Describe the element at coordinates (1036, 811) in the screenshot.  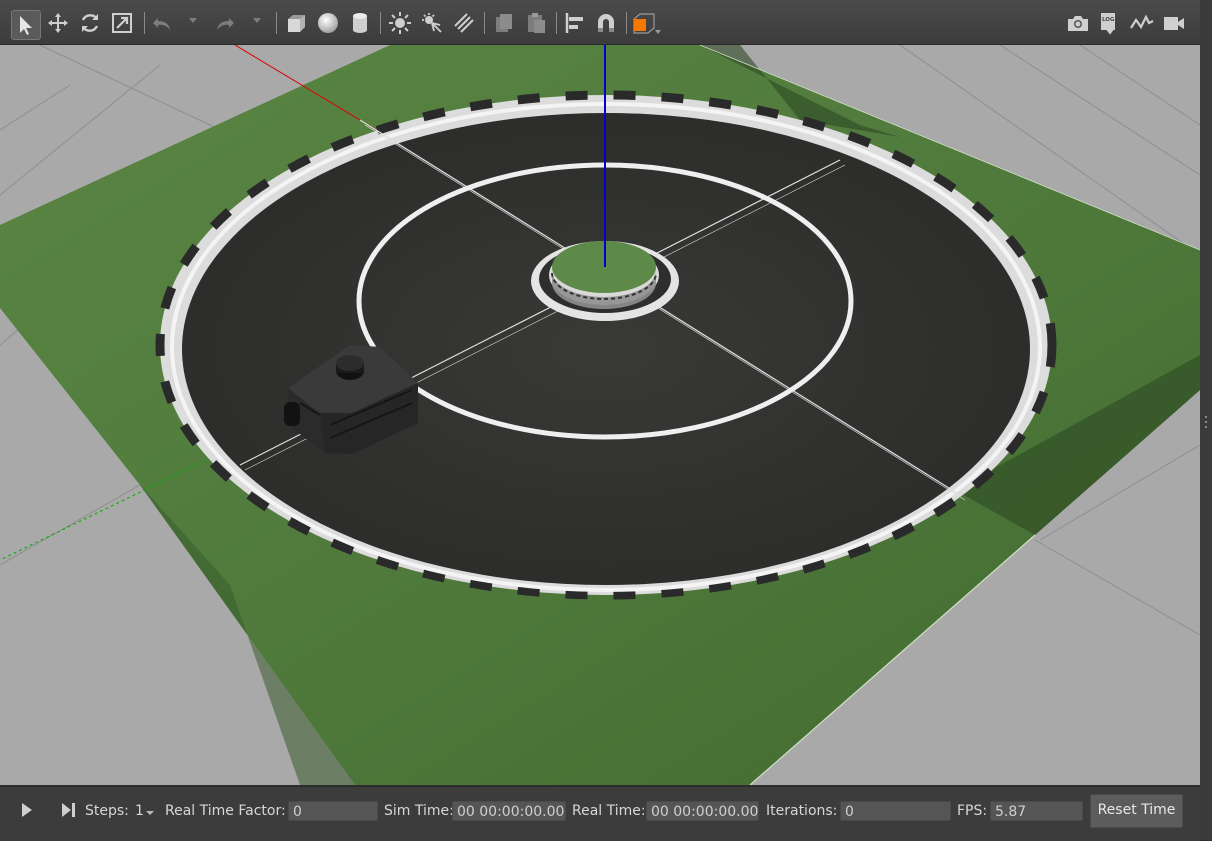
I see `fps-field: 5.87` at that location.